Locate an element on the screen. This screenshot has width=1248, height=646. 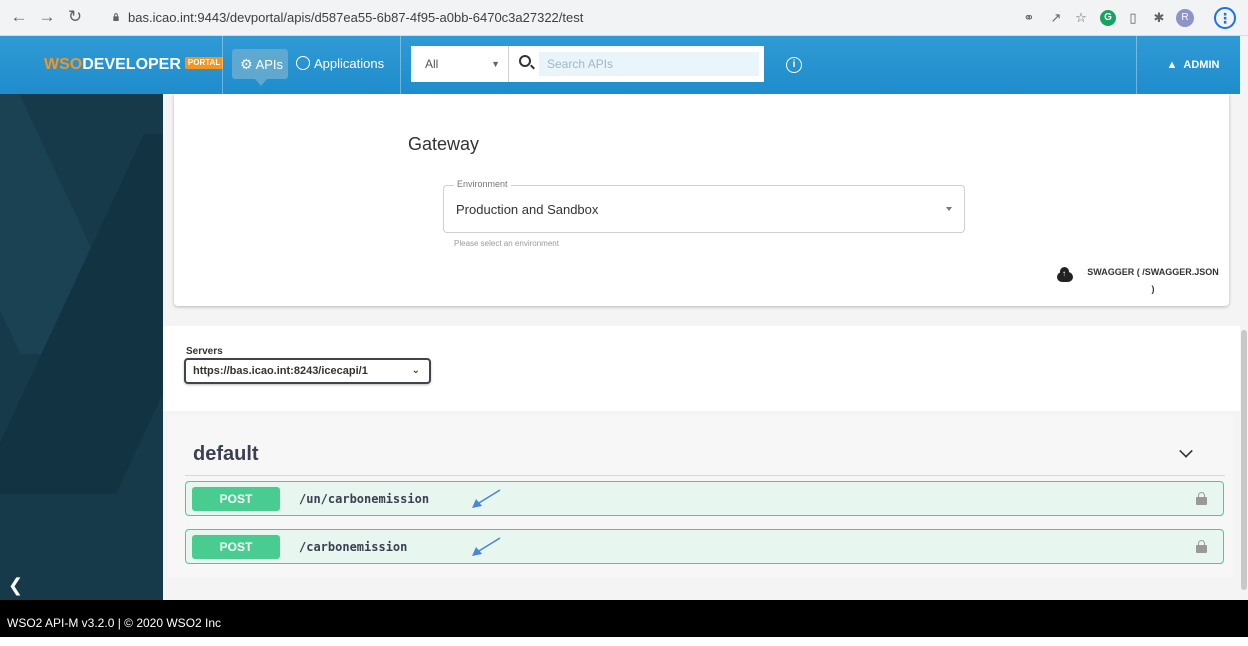
back-icon: ← is located at coordinates (19, 17).